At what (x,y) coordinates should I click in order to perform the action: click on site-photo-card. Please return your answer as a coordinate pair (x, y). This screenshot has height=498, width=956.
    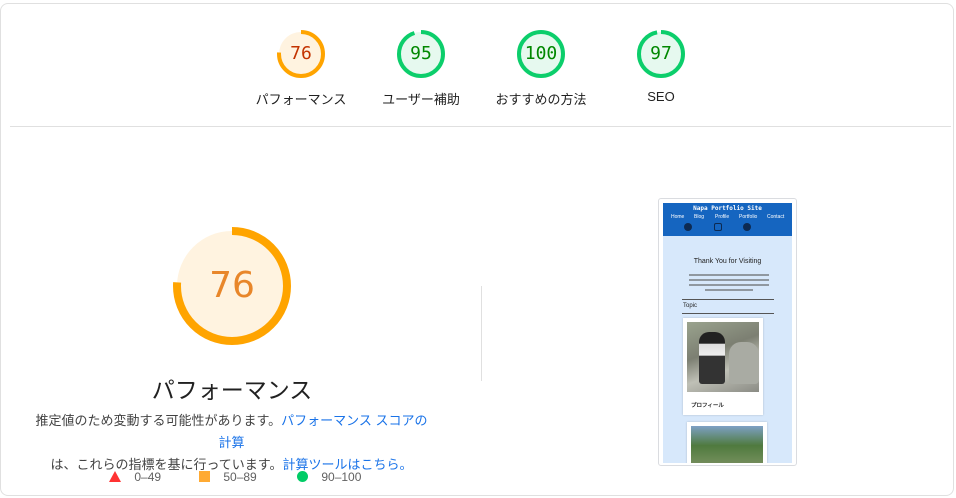
    Looking at the image, I should click on (727, 442).